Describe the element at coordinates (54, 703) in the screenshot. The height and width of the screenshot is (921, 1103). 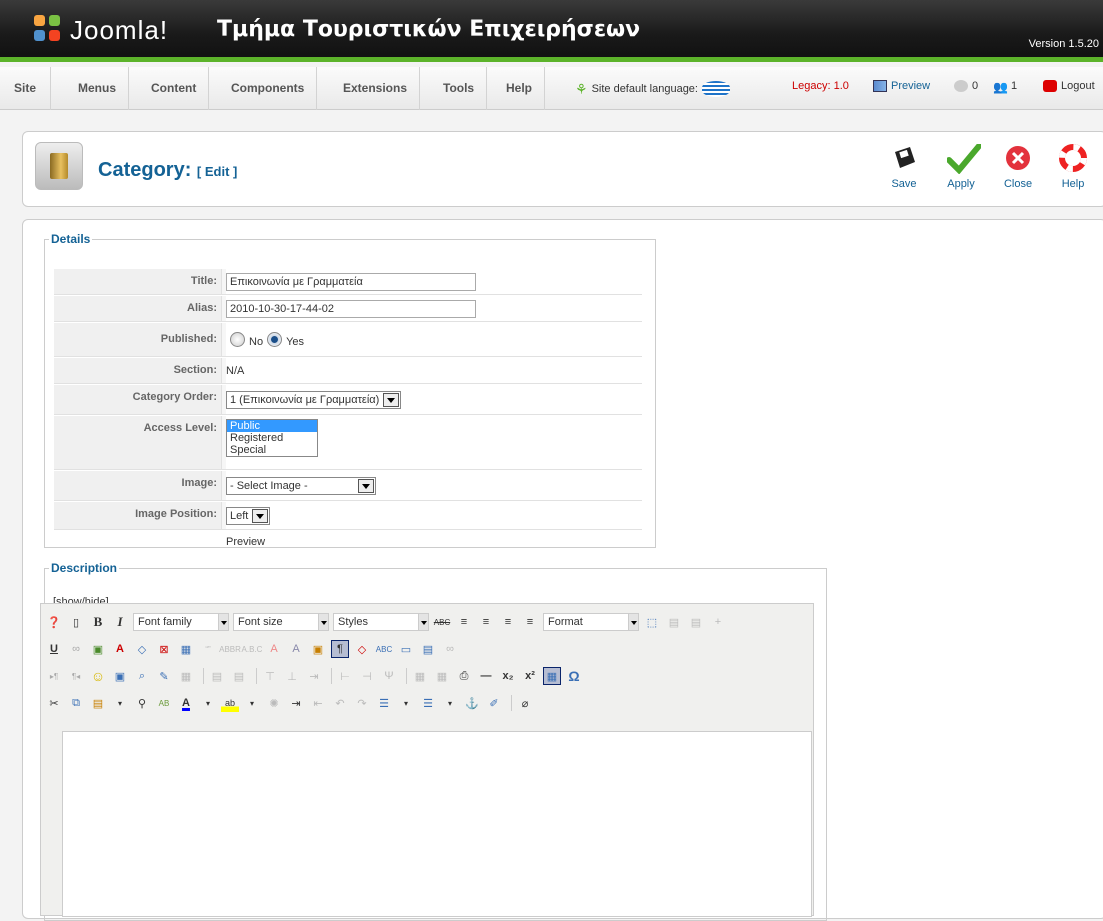
I see `cut-icon: ✂` at that location.